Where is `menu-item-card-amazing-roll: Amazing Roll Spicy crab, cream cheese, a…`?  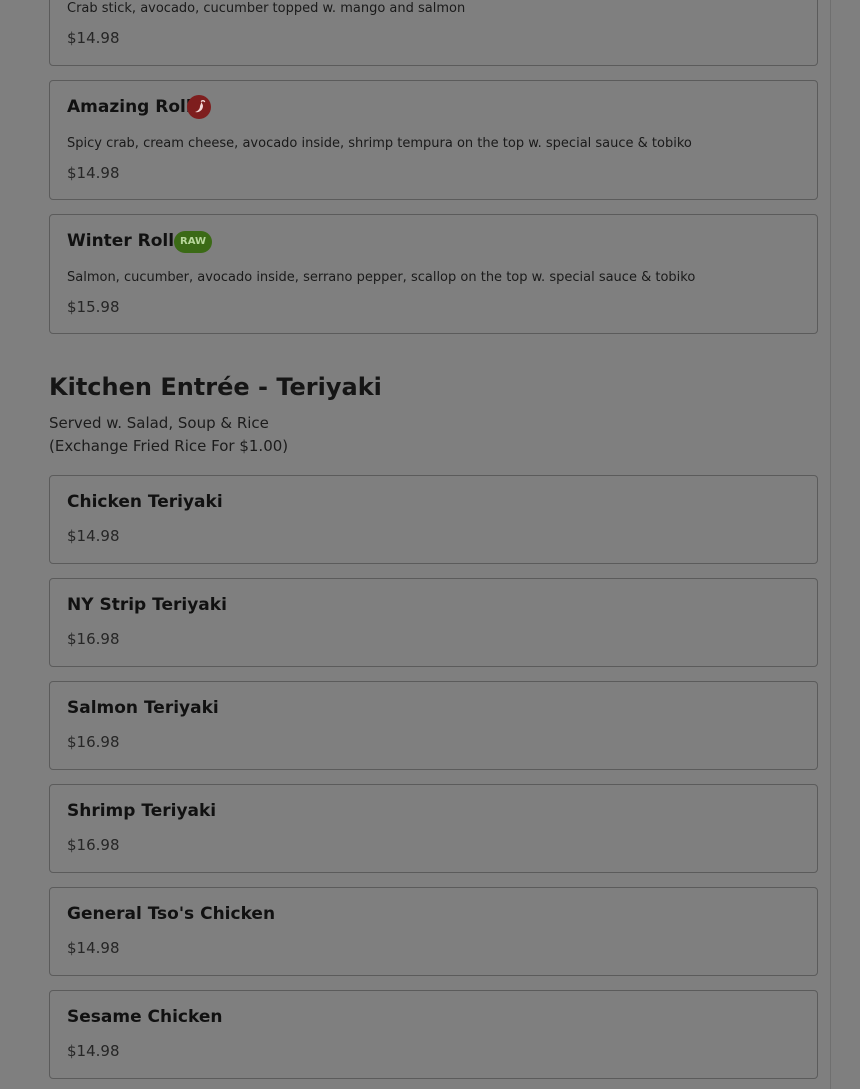 menu-item-card-amazing-roll: Amazing Roll Spicy crab, cream cheese, a… is located at coordinates (433, 140).